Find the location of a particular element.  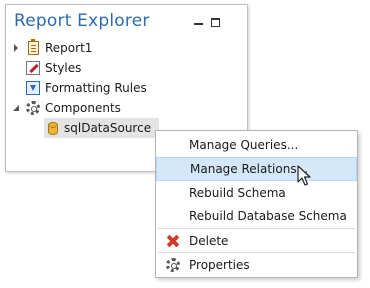

minimize-icon is located at coordinates (198, 22).